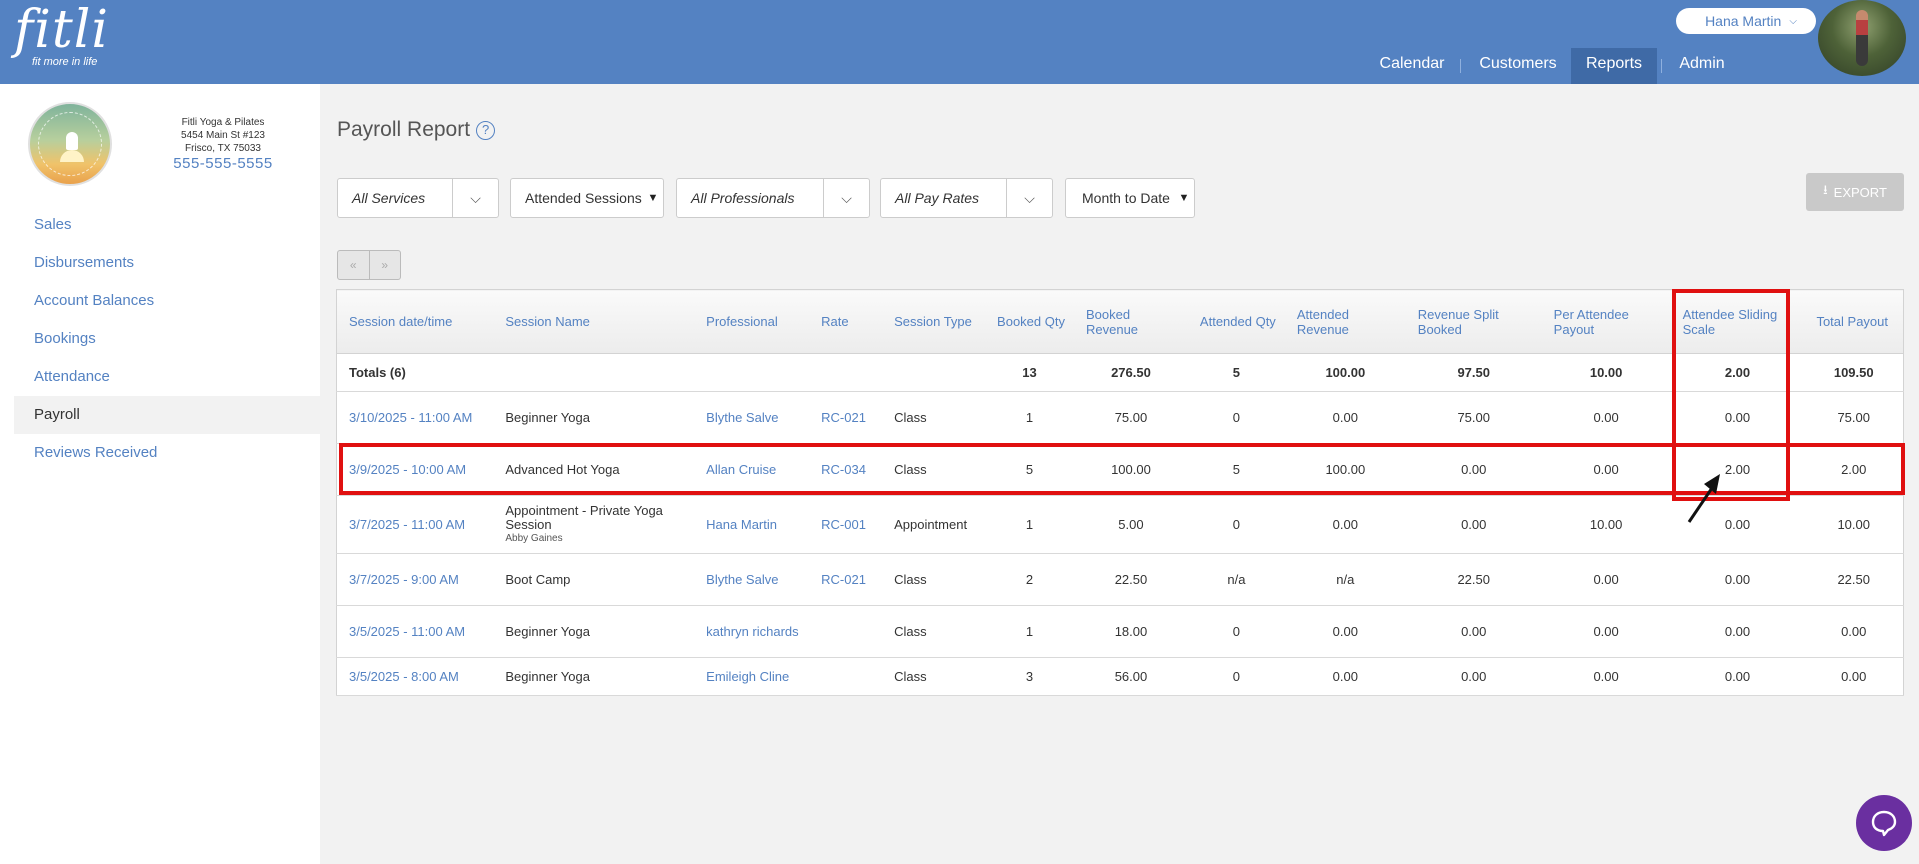 The image size is (1919, 864). Describe the element at coordinates (846, 524) in the screenshot. I see `cell-rate: RC-001` at that location.